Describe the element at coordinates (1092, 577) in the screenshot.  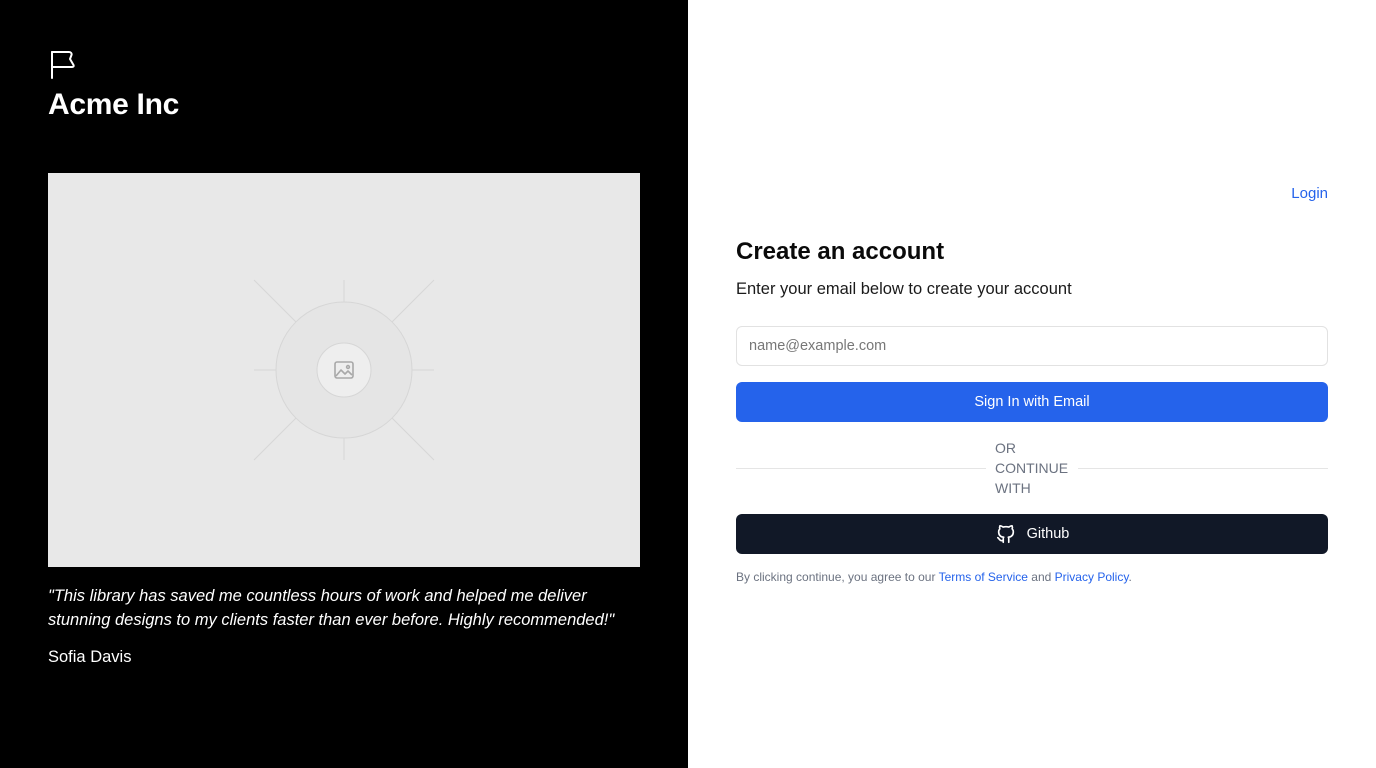
I see `privacy-link: Privacy Policy` at that location.